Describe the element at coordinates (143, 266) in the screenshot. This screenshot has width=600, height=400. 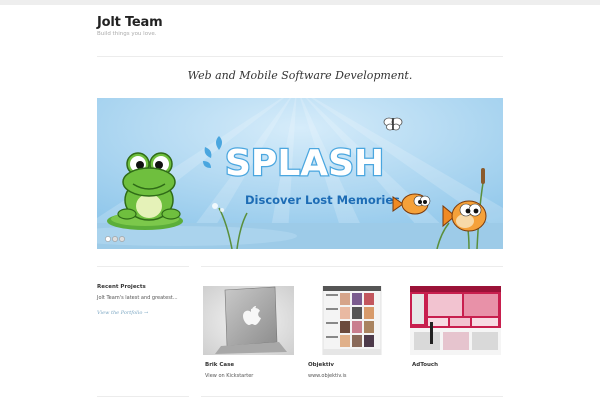
I see `sidebar-divider` at that location.